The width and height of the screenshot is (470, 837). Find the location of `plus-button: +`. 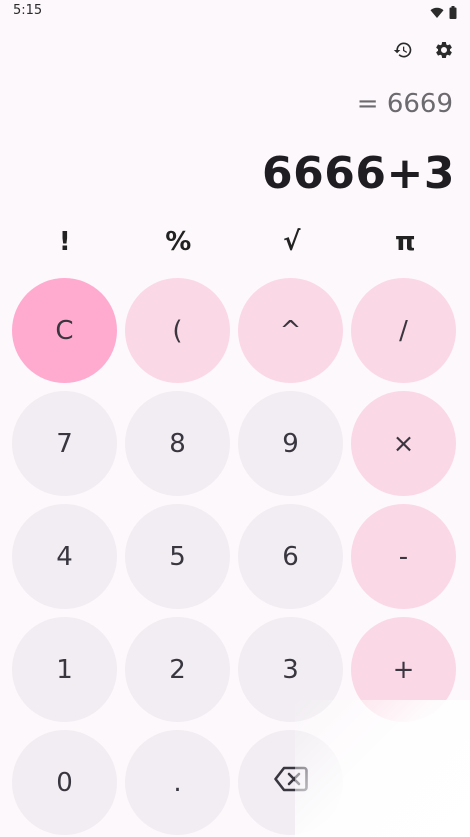

plus-button: + is located at coordinates (403, 669).